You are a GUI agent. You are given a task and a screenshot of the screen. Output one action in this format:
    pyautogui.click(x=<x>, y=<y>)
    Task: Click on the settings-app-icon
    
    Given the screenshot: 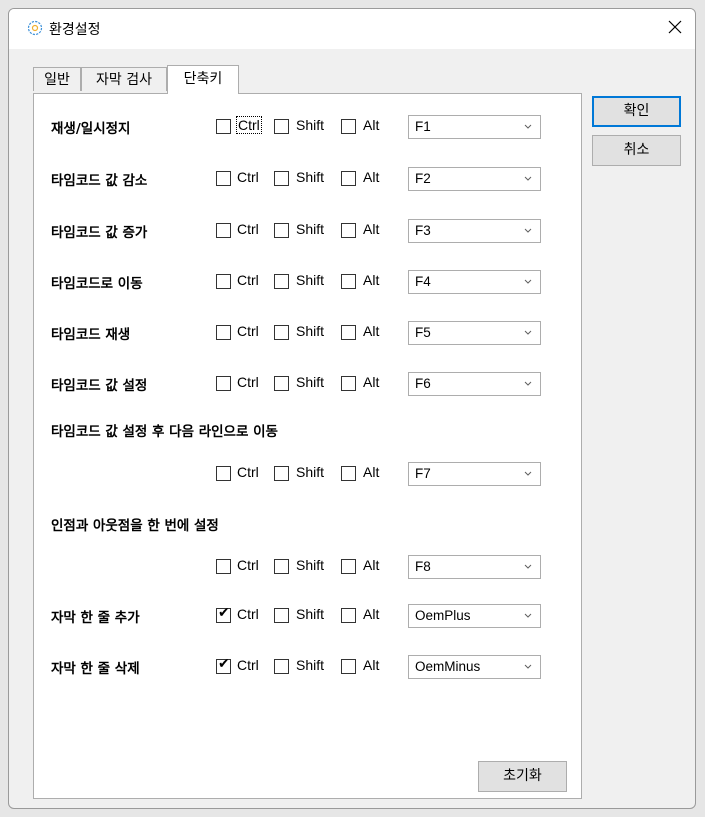 What is the action you would take?
    pyautogui.click(x=35, y=28)
    